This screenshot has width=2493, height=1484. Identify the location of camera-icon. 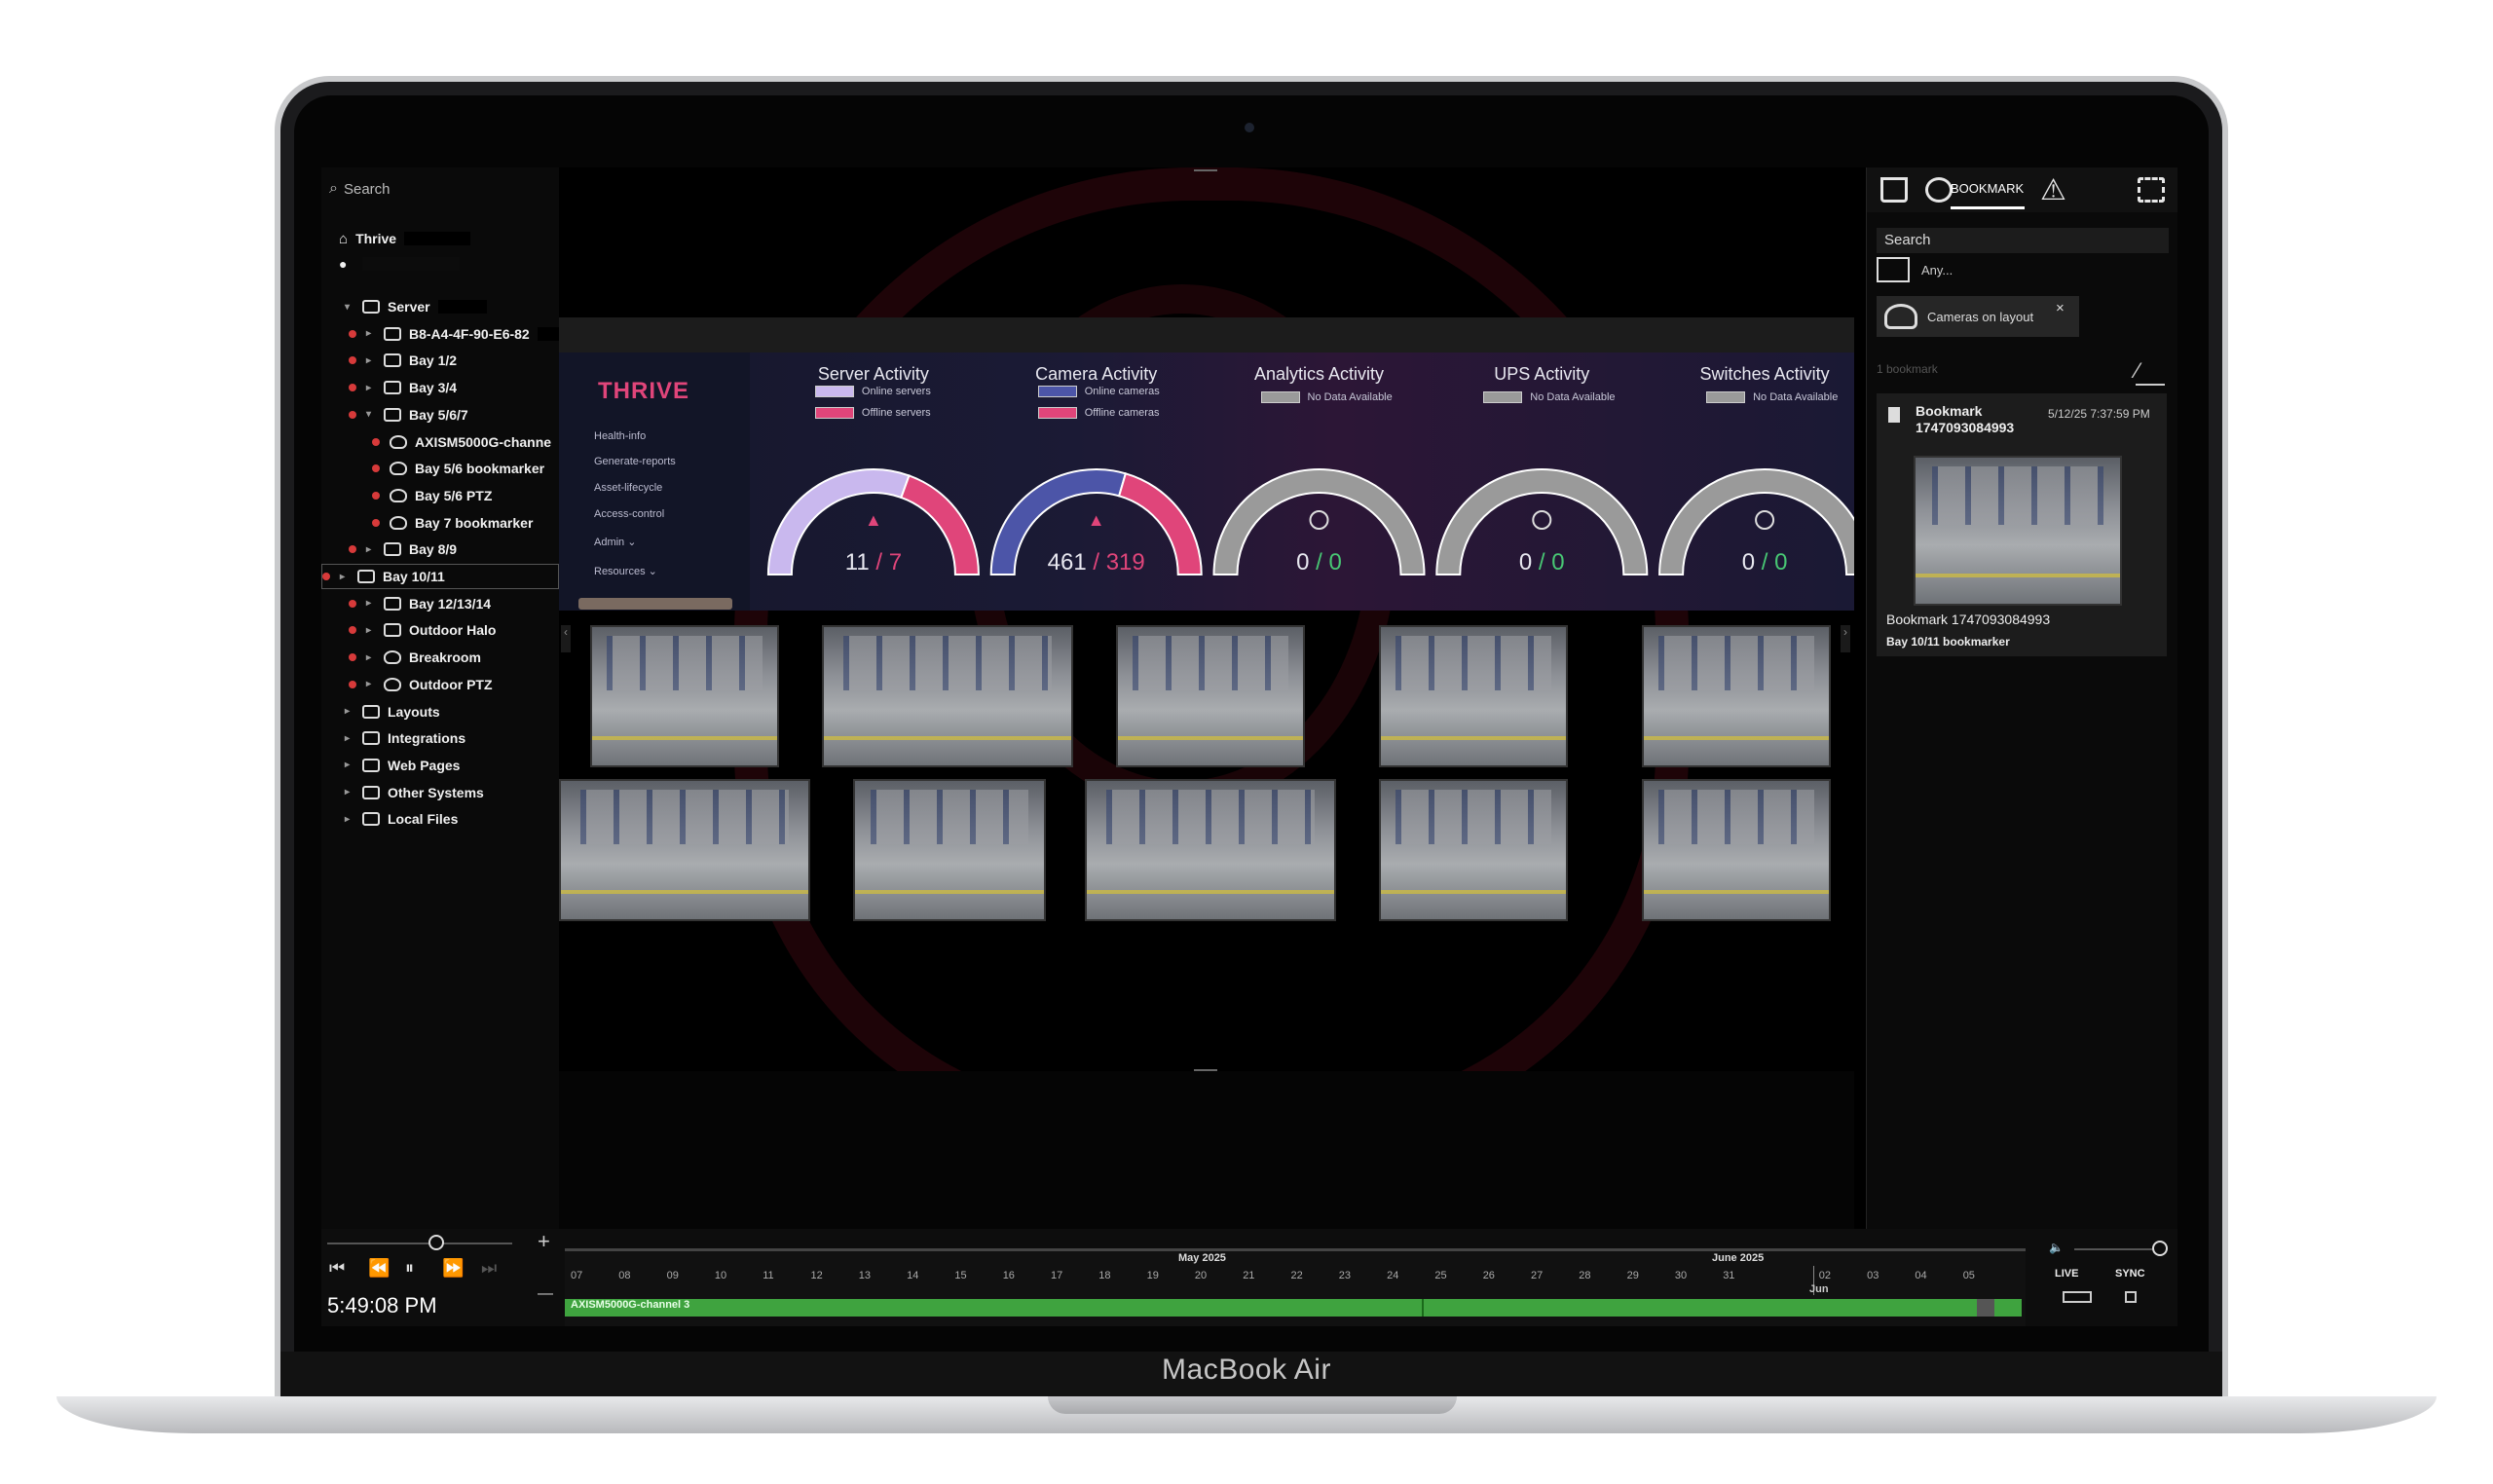
(393, 657).